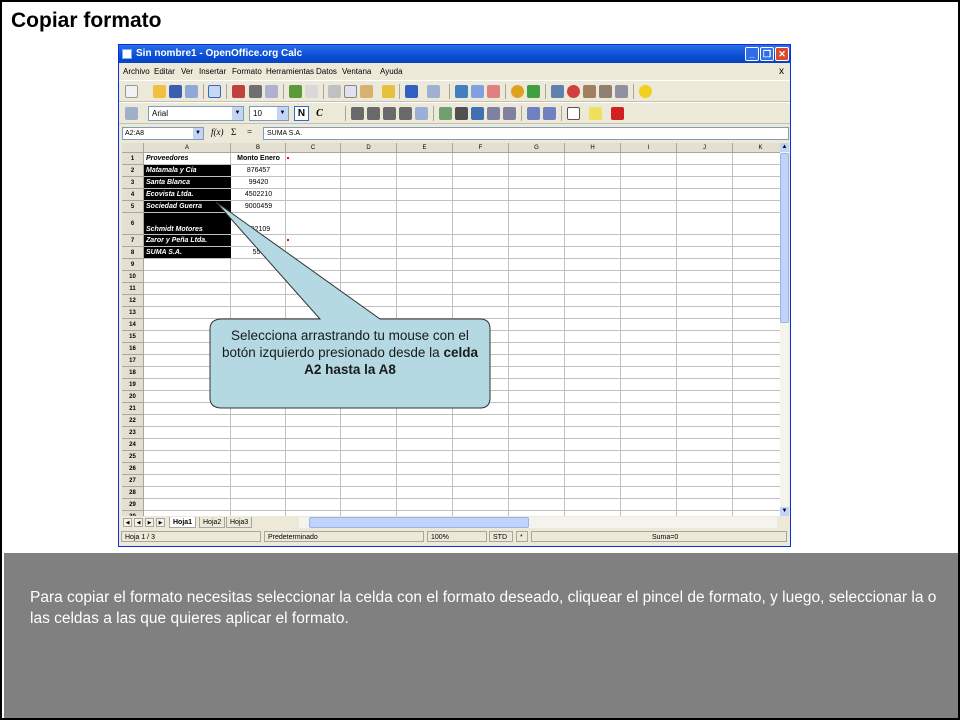 The height and width of the screenshot is (720, 960). I want to click on cell-b1: Monto Enero, so click(258, 158).